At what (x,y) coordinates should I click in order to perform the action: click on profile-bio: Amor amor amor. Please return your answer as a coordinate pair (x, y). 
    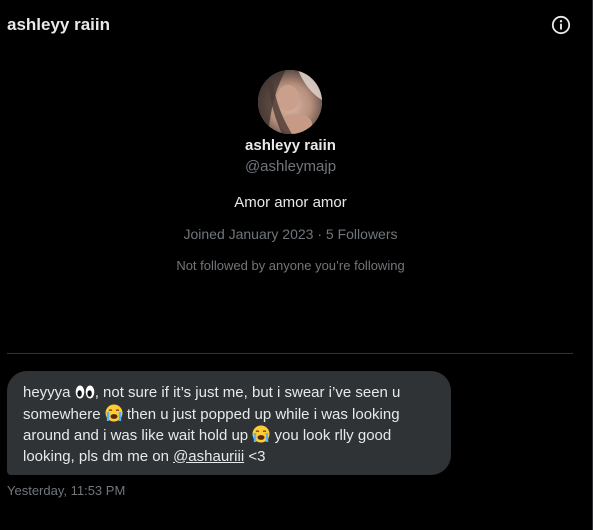
    Looking at the image, I should click on (290, 202).